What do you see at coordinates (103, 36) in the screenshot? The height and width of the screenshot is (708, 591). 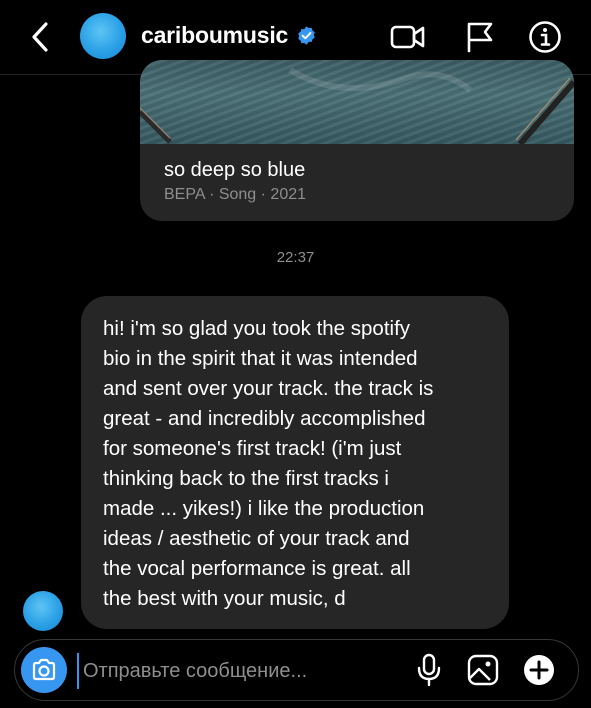 I see `avatar` at bounding box center [103, 36].